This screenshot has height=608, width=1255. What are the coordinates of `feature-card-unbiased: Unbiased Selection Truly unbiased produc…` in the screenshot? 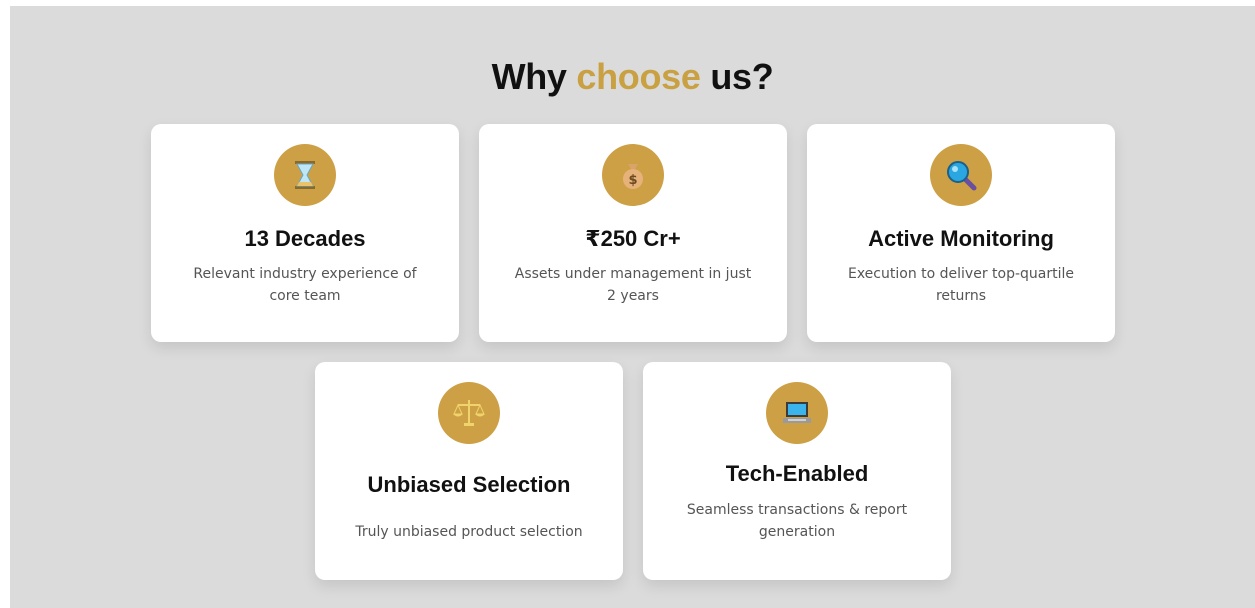 It's located at (469, 471).